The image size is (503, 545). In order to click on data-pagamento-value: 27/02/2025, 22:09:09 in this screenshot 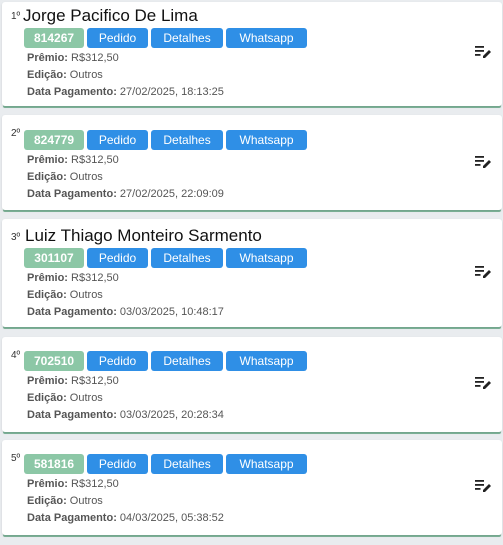, I will do `click(171, 194)`.